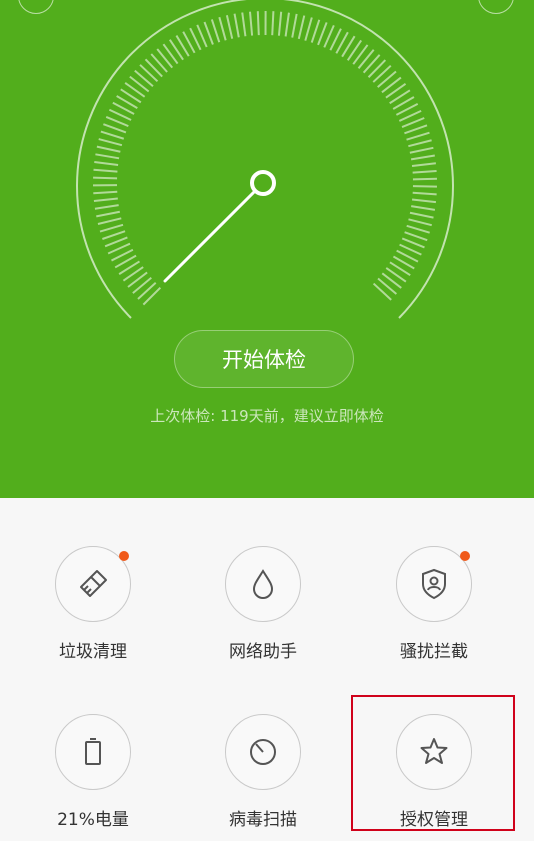  What do you see at coordinates (93, 652) in the screenshot?
I see `tool-label: 垃圾清理` at bounding box center [93, 652].